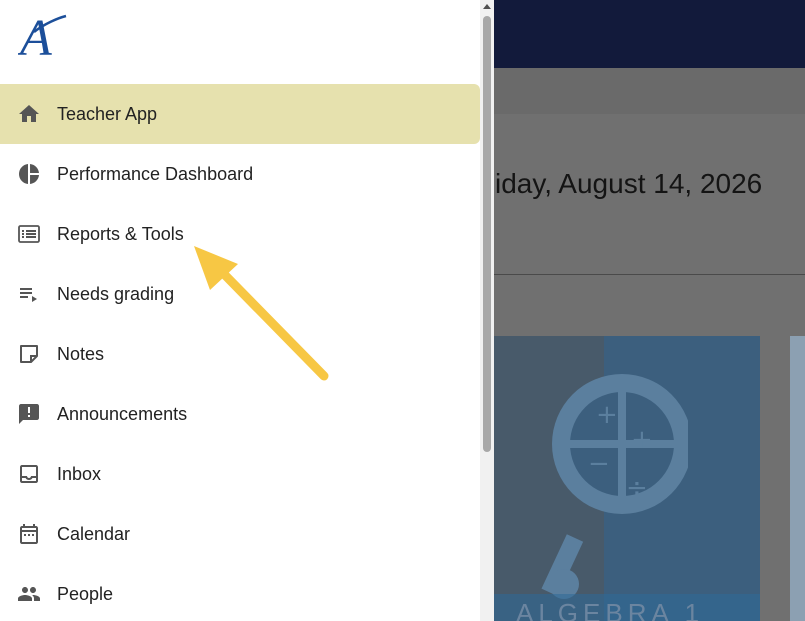 Image resolution: width=805 pixels, height=621 pixels. What do you see at coordinates (29, 534) in the screenshot?
I see `calendar-icon` at bounding box center [29, 534].